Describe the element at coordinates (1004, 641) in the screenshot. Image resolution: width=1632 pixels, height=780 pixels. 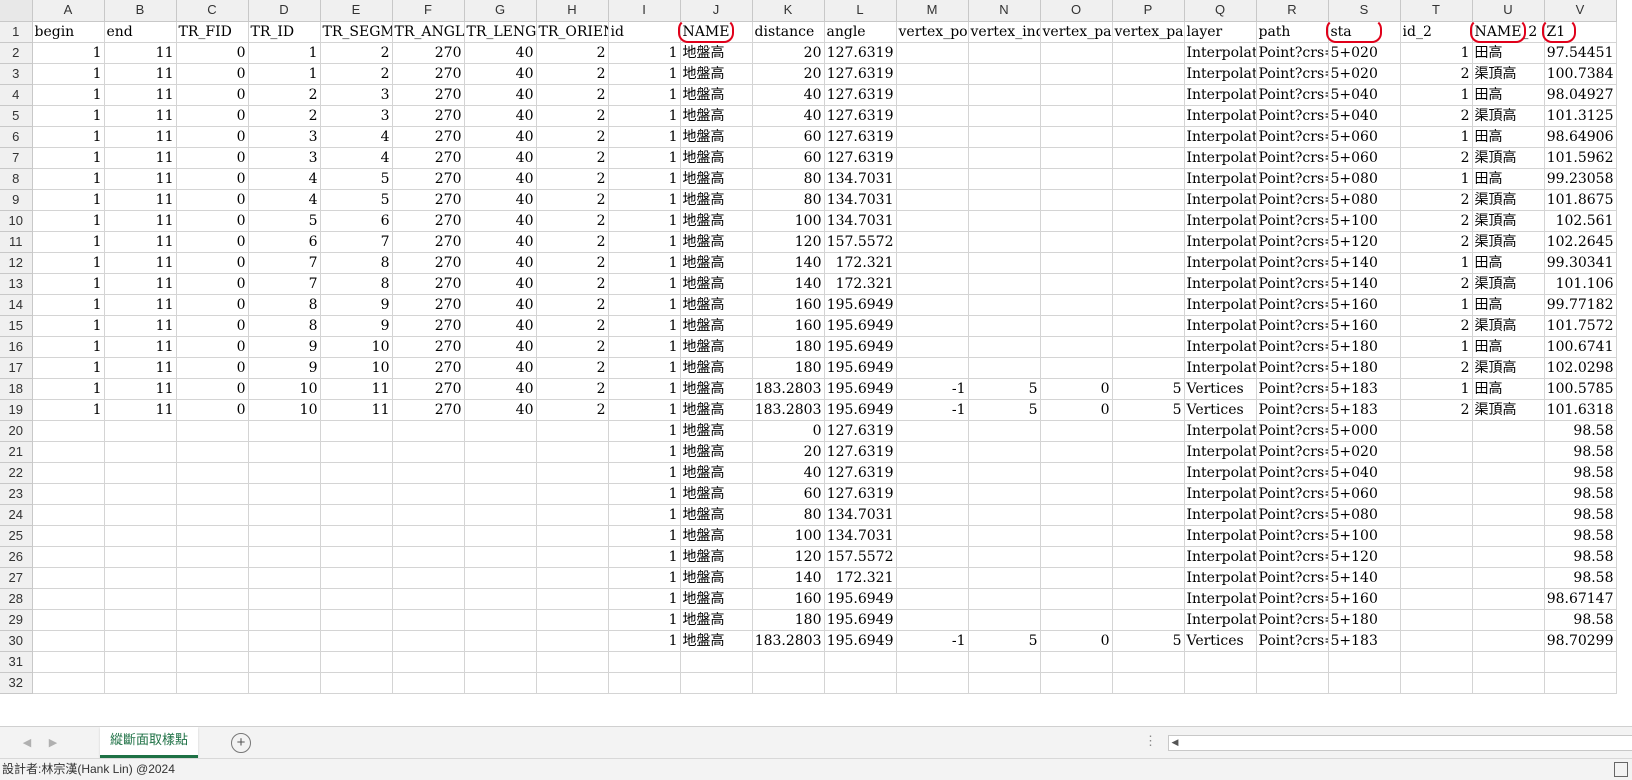
I see `cell-N: 5` at that location.